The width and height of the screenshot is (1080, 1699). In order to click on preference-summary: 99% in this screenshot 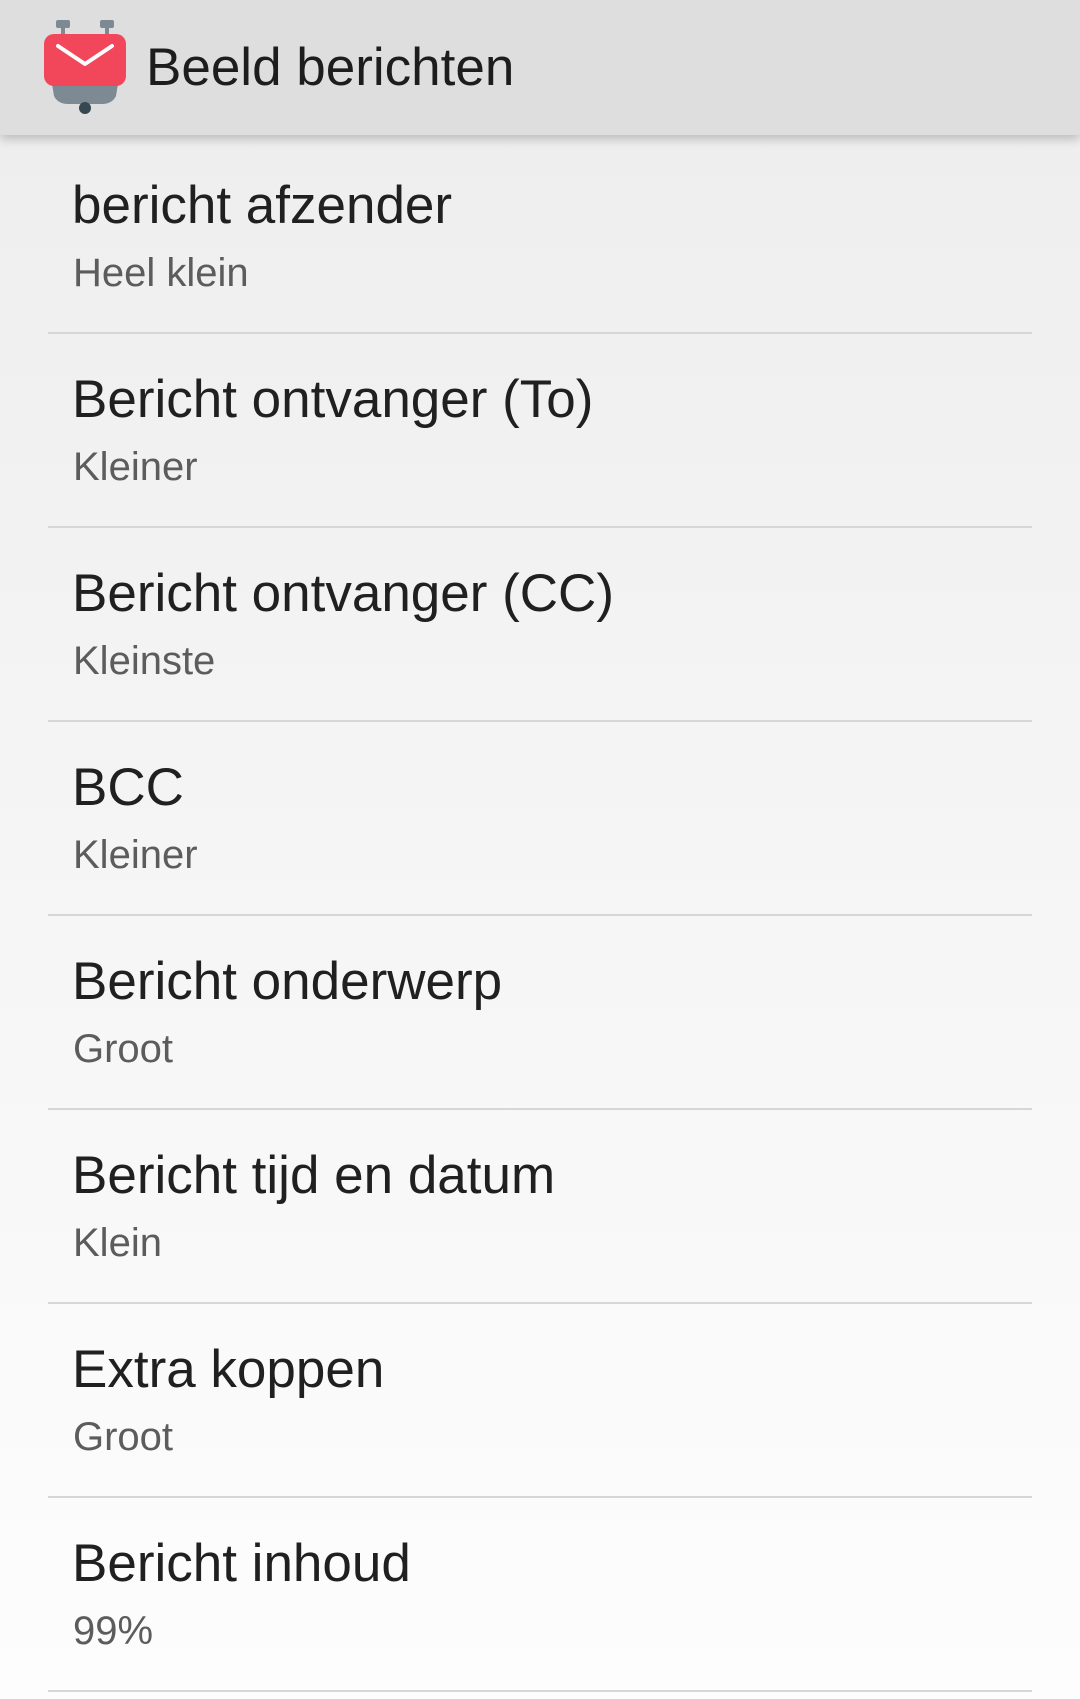, I will do `click(113, 1631)`.